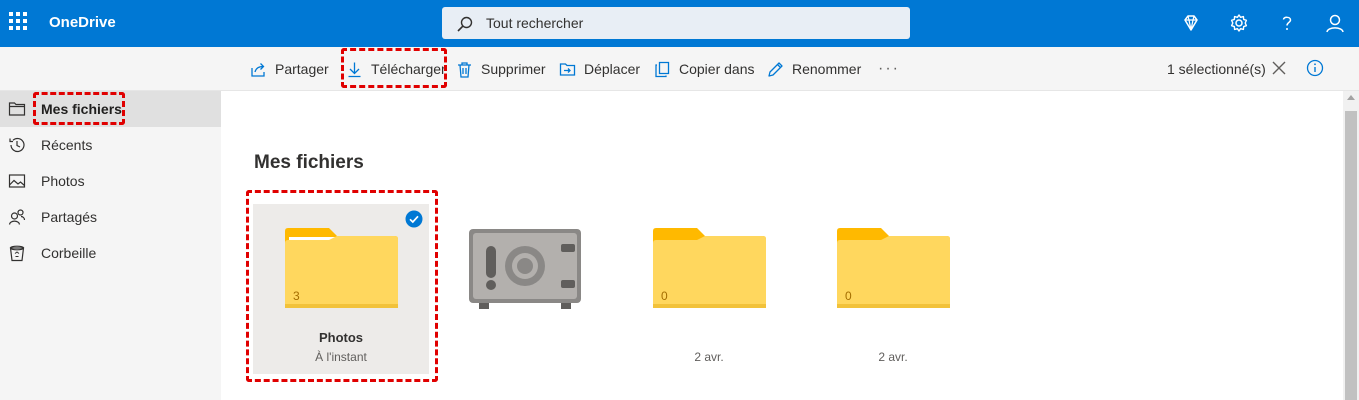 The height and width of the screenshot is (400, 1359). I want to click on help-icon, so click(1287, 23).